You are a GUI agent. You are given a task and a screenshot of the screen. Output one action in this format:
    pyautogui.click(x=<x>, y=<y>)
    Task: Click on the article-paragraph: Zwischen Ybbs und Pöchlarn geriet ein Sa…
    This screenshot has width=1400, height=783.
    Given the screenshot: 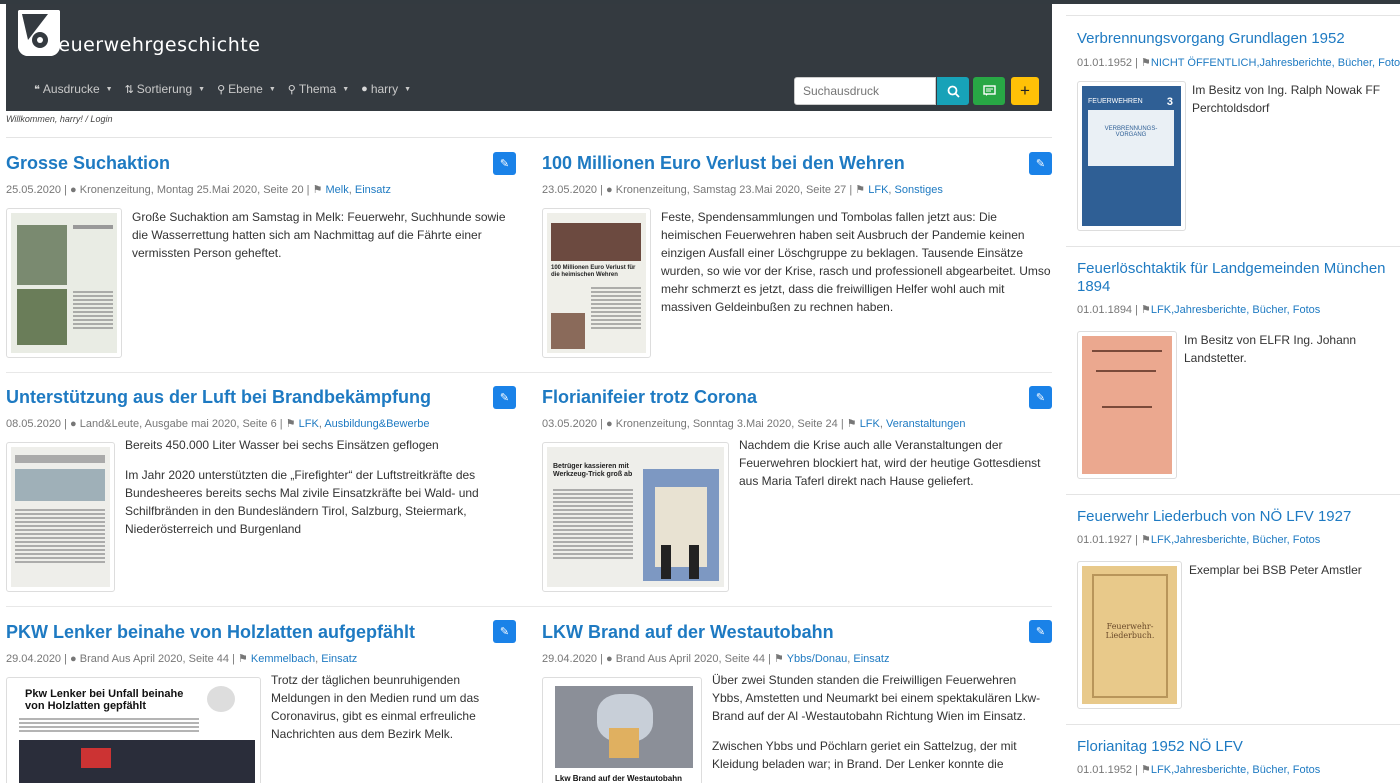 What is the action you would take?
    pyautogui.click(x=864, y=755)
    